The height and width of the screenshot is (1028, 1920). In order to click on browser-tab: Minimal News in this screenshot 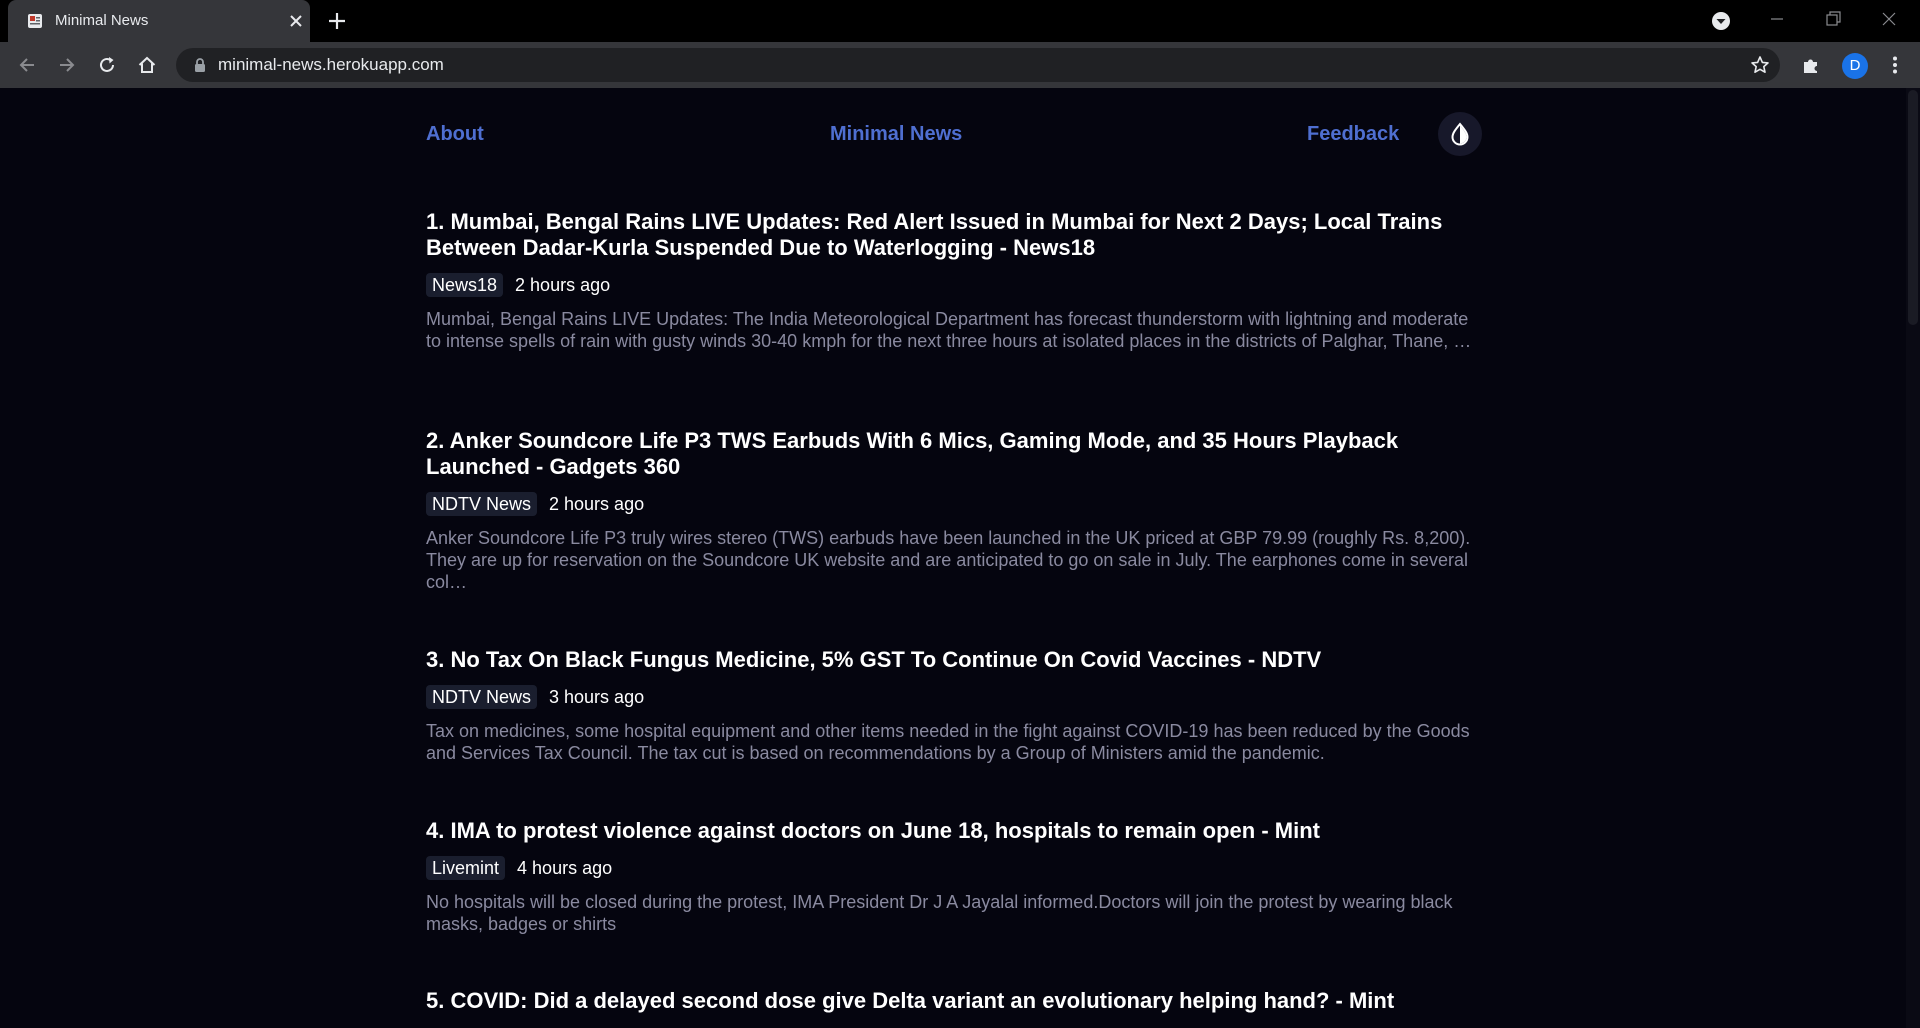, I will do `click(159, 21)`.